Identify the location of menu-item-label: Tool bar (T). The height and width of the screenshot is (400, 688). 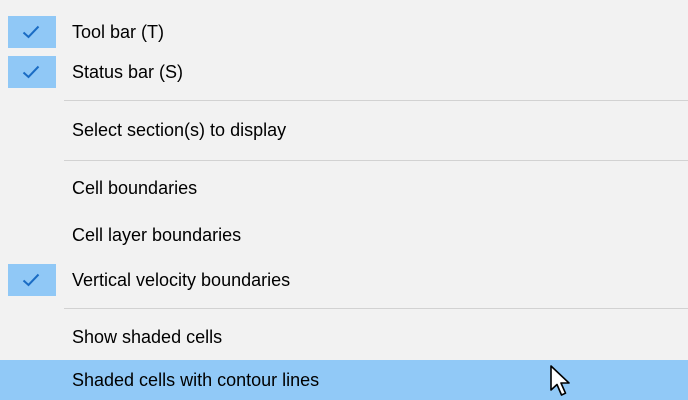
(118, 32).